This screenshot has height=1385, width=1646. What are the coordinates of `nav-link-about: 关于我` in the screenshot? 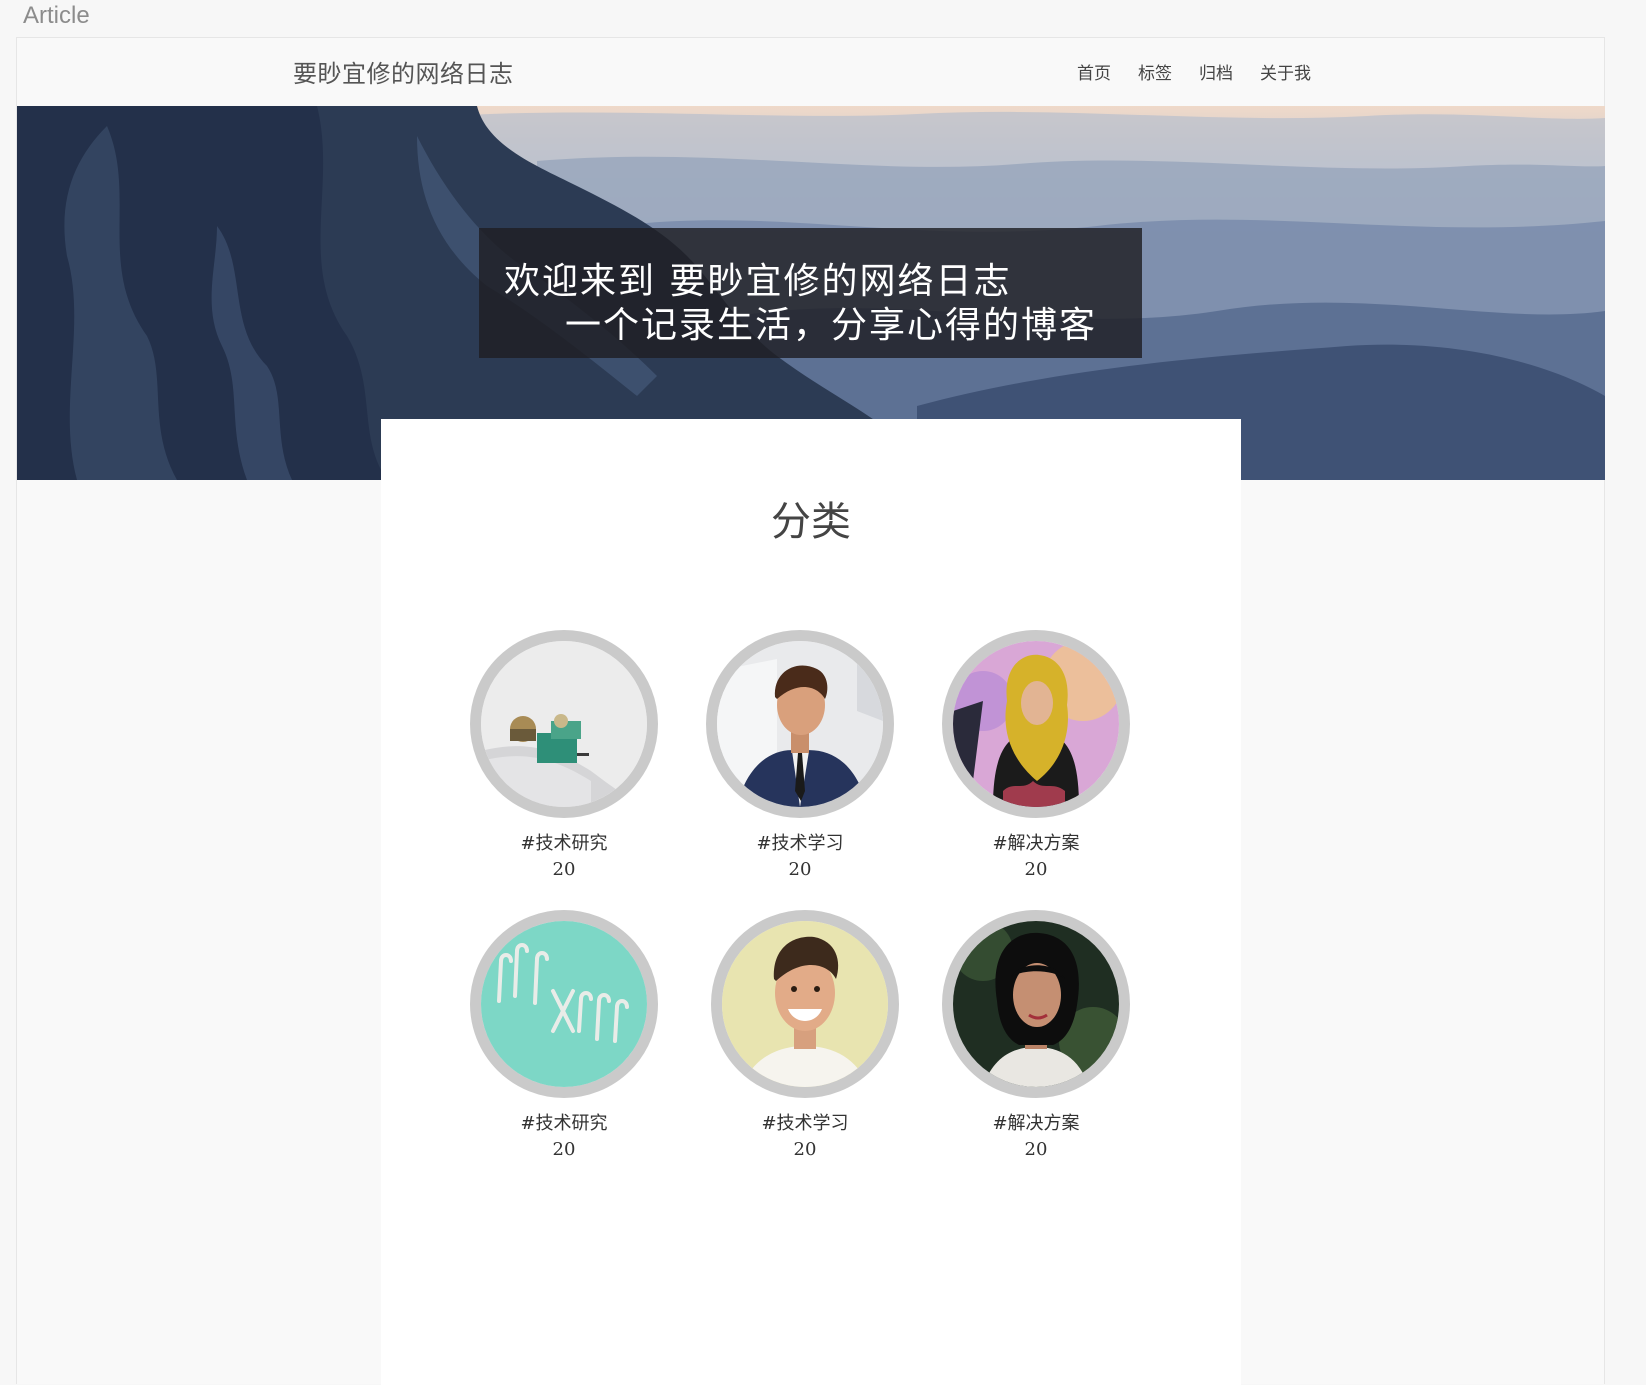 It's located at (1285, 71).